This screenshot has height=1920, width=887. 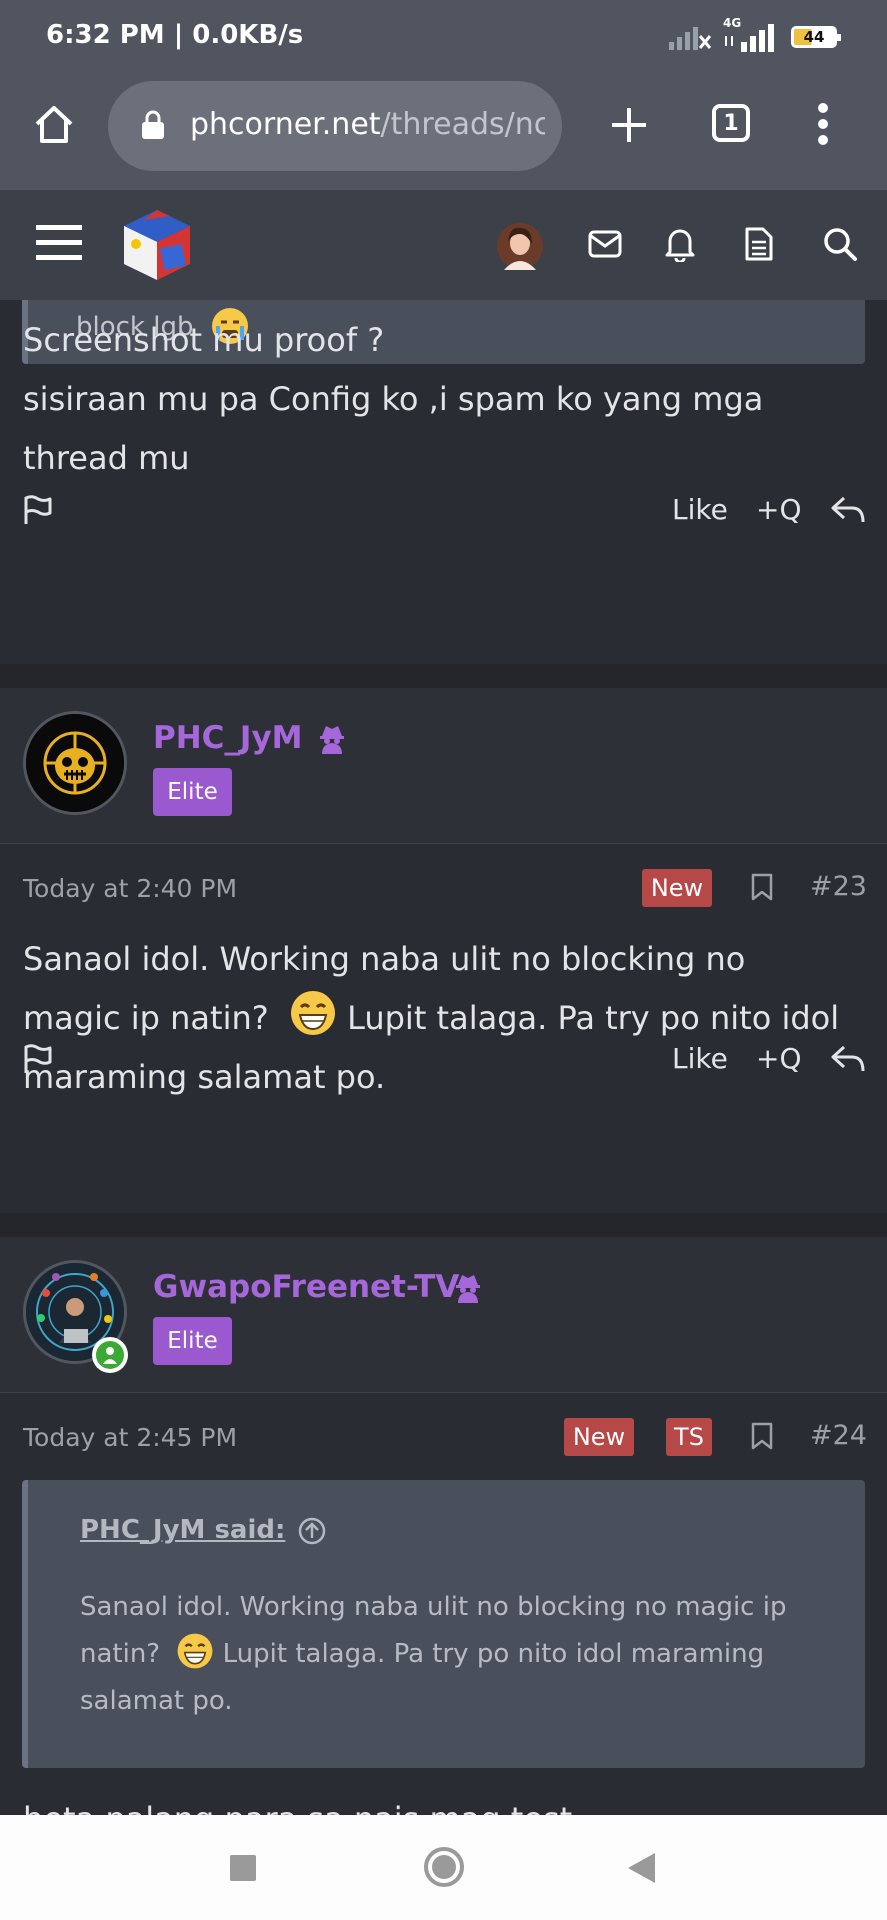 What do you see at coordinates (312, 1531) in the screenshot?
I see `go-to-quoted-post-icon` at bounding box center [312, 1531].